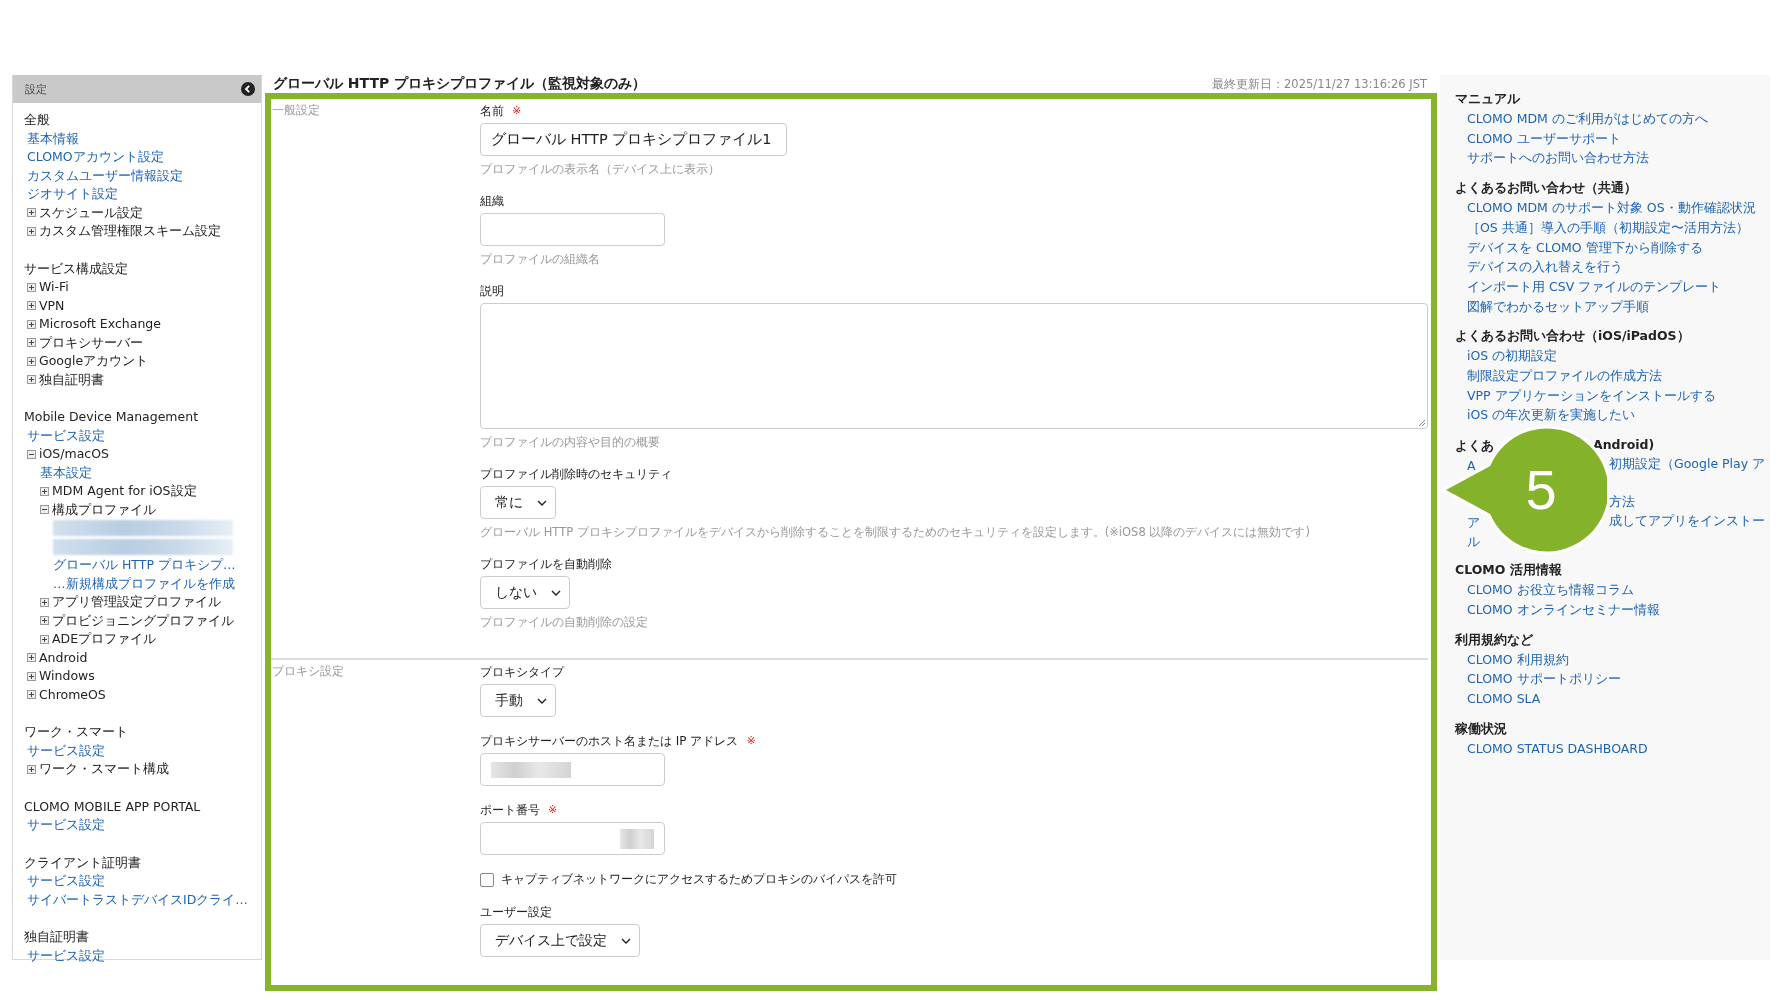 This screenshot has width=1778, height=1000. What do you see at coordinates (1687, 522) in the screenshot?
I see `help-link: 成してアプリをインストー` at bounding box center [1687, 522].